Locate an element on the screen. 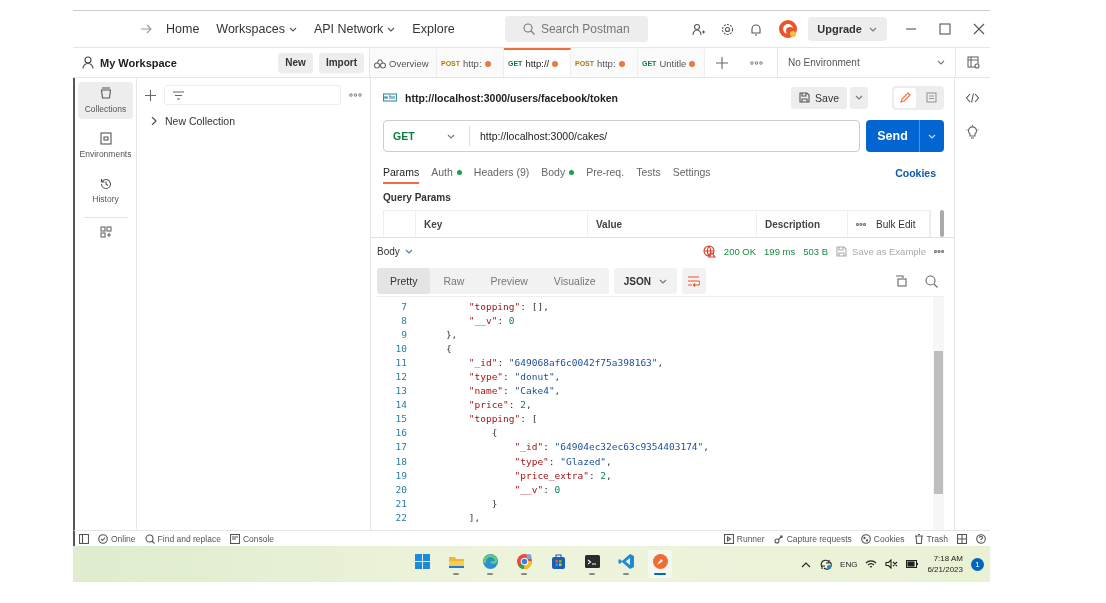 This screenshot has height=603, width=1106. sidebar-item: History is located at coordinates (105, 190).